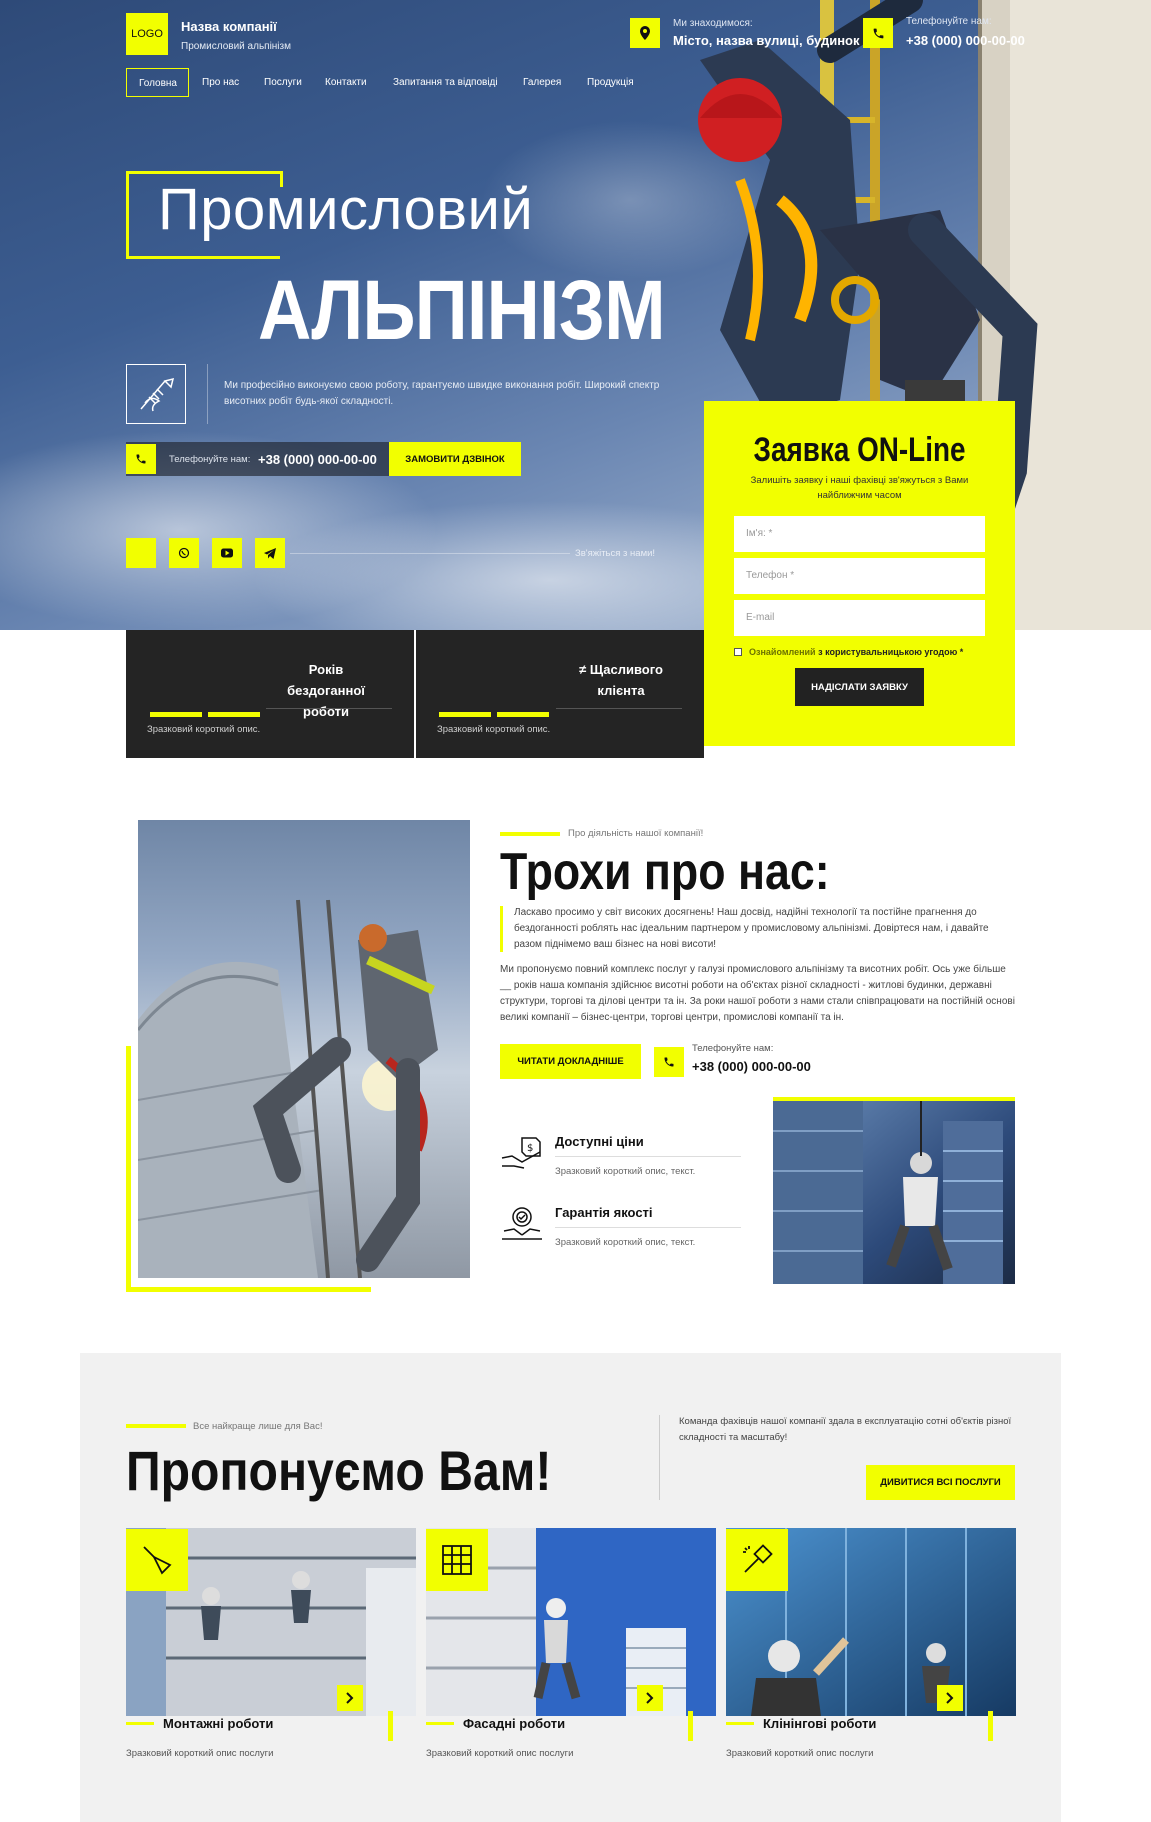 The image size is (1151, 1822). What do you see at coordinates (258, 1426) in the screenshot?
I see `offers-eyebrow: Все найкраще лише для Вас!` at bounding box center [258, 1426].